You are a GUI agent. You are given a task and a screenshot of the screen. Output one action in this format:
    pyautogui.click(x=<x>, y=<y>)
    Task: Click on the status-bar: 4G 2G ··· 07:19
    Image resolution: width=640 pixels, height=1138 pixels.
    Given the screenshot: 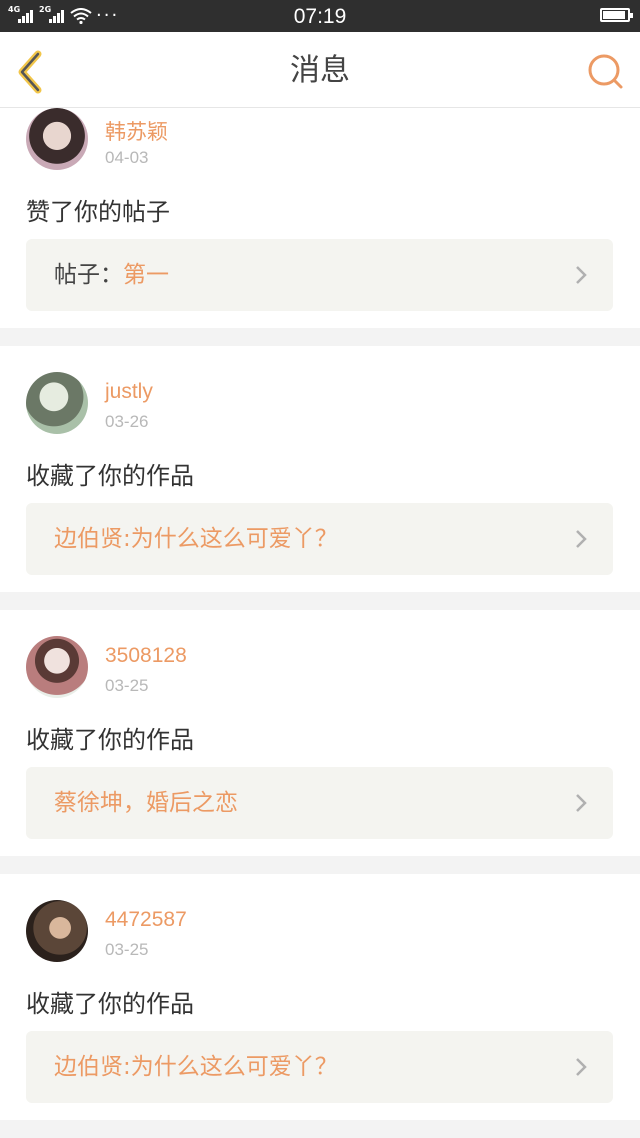 What is the action you would take?
    pyautogui.click(x=320, y=16)
    